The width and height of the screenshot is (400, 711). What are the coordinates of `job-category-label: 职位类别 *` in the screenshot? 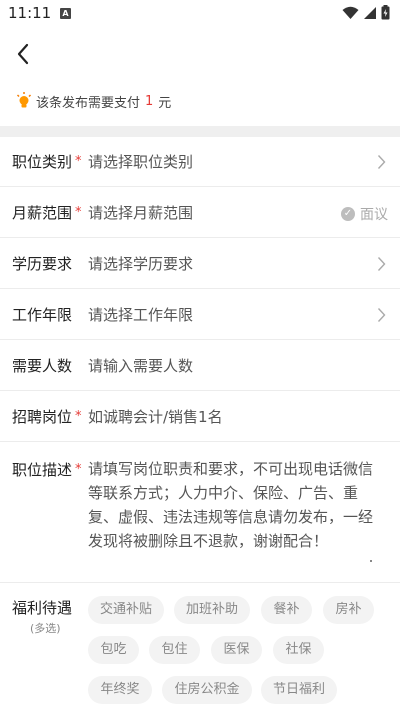 It's located at (44, 161).